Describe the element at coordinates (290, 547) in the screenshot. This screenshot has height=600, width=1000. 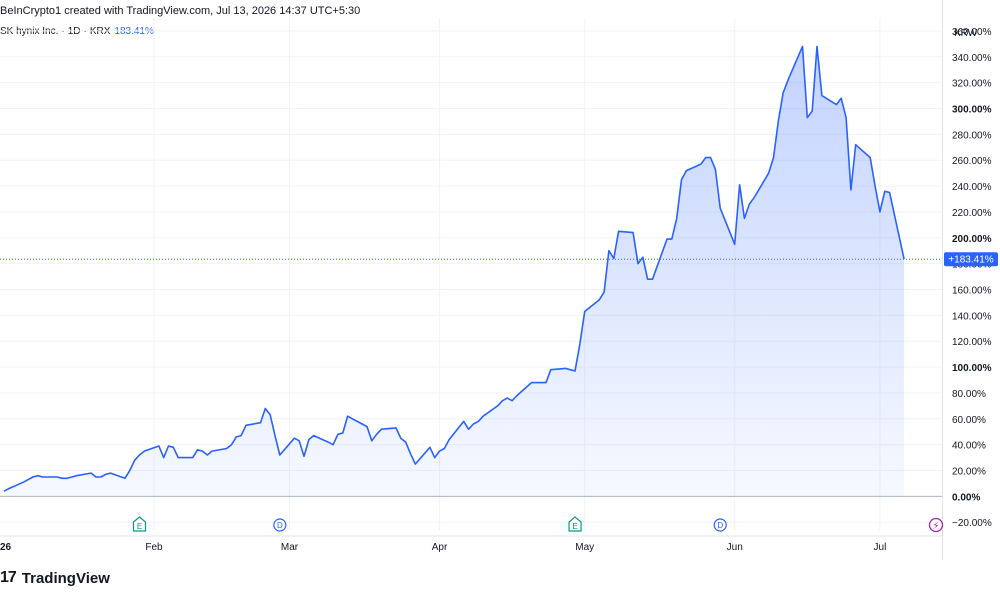
I see `x-tick-label: Mar` at that location.